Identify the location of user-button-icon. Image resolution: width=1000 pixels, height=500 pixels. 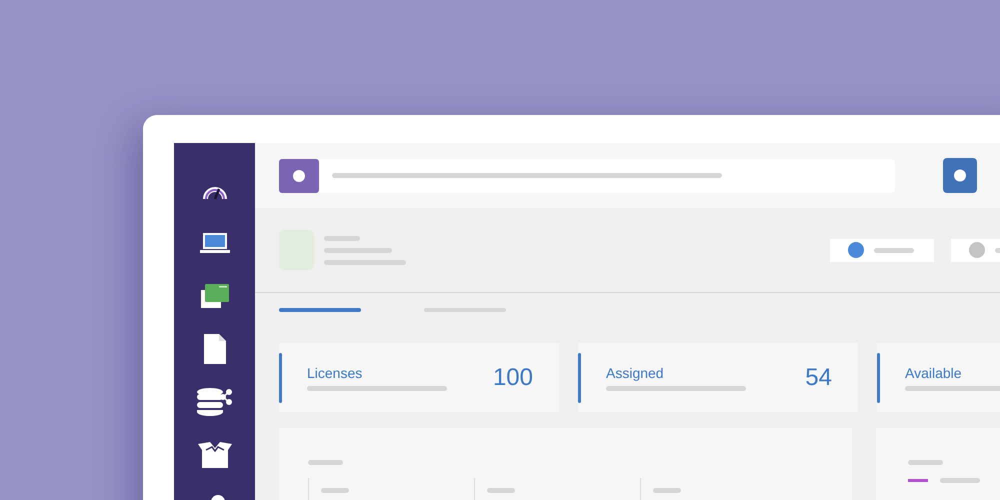
(960, 175).